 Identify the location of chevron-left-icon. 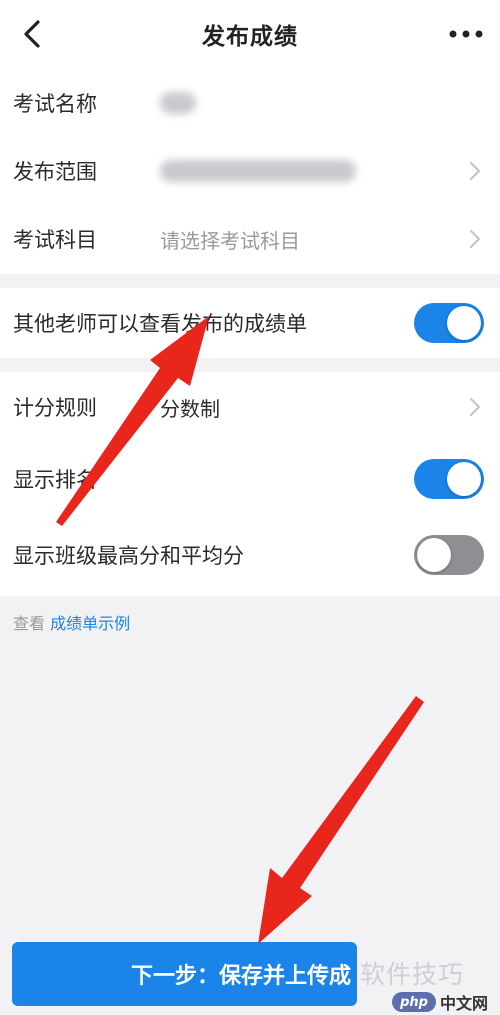
(32, 34).